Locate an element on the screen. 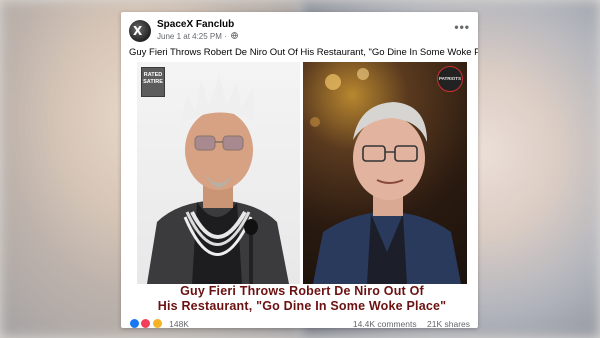  avatar: X is located at coordinates (140, 31).